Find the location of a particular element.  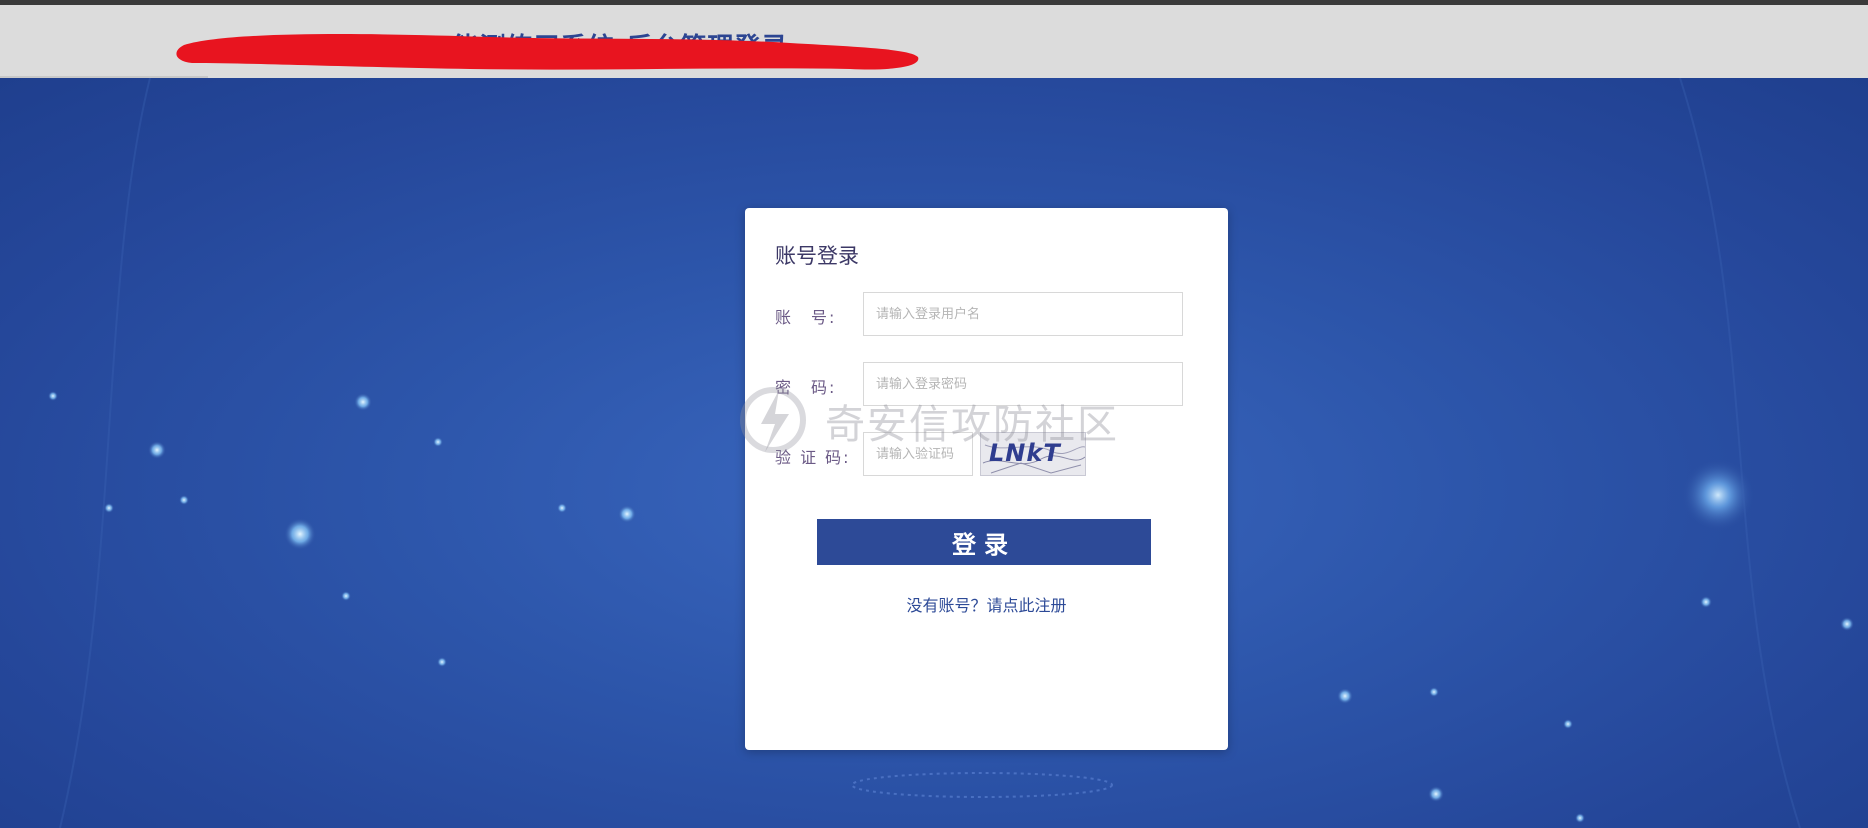

captcha-text: LNkT is located at coordinates (1025, 453).